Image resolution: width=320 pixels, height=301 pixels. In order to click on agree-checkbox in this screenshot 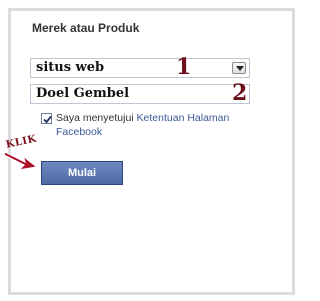, I will do `click(46, 118)`.